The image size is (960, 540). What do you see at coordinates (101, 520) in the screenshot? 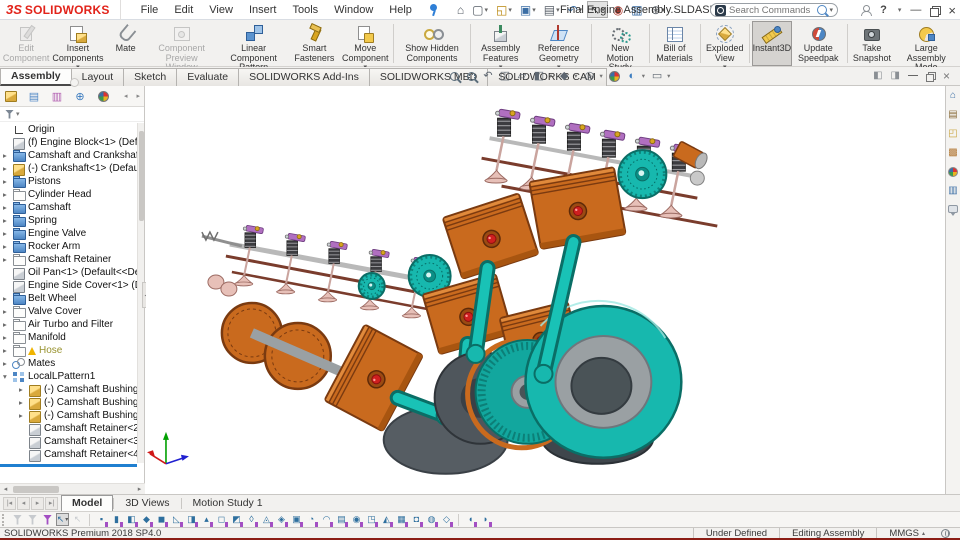
I see `filter-vertices-icon: ▪` at bounding box center [101, 520].